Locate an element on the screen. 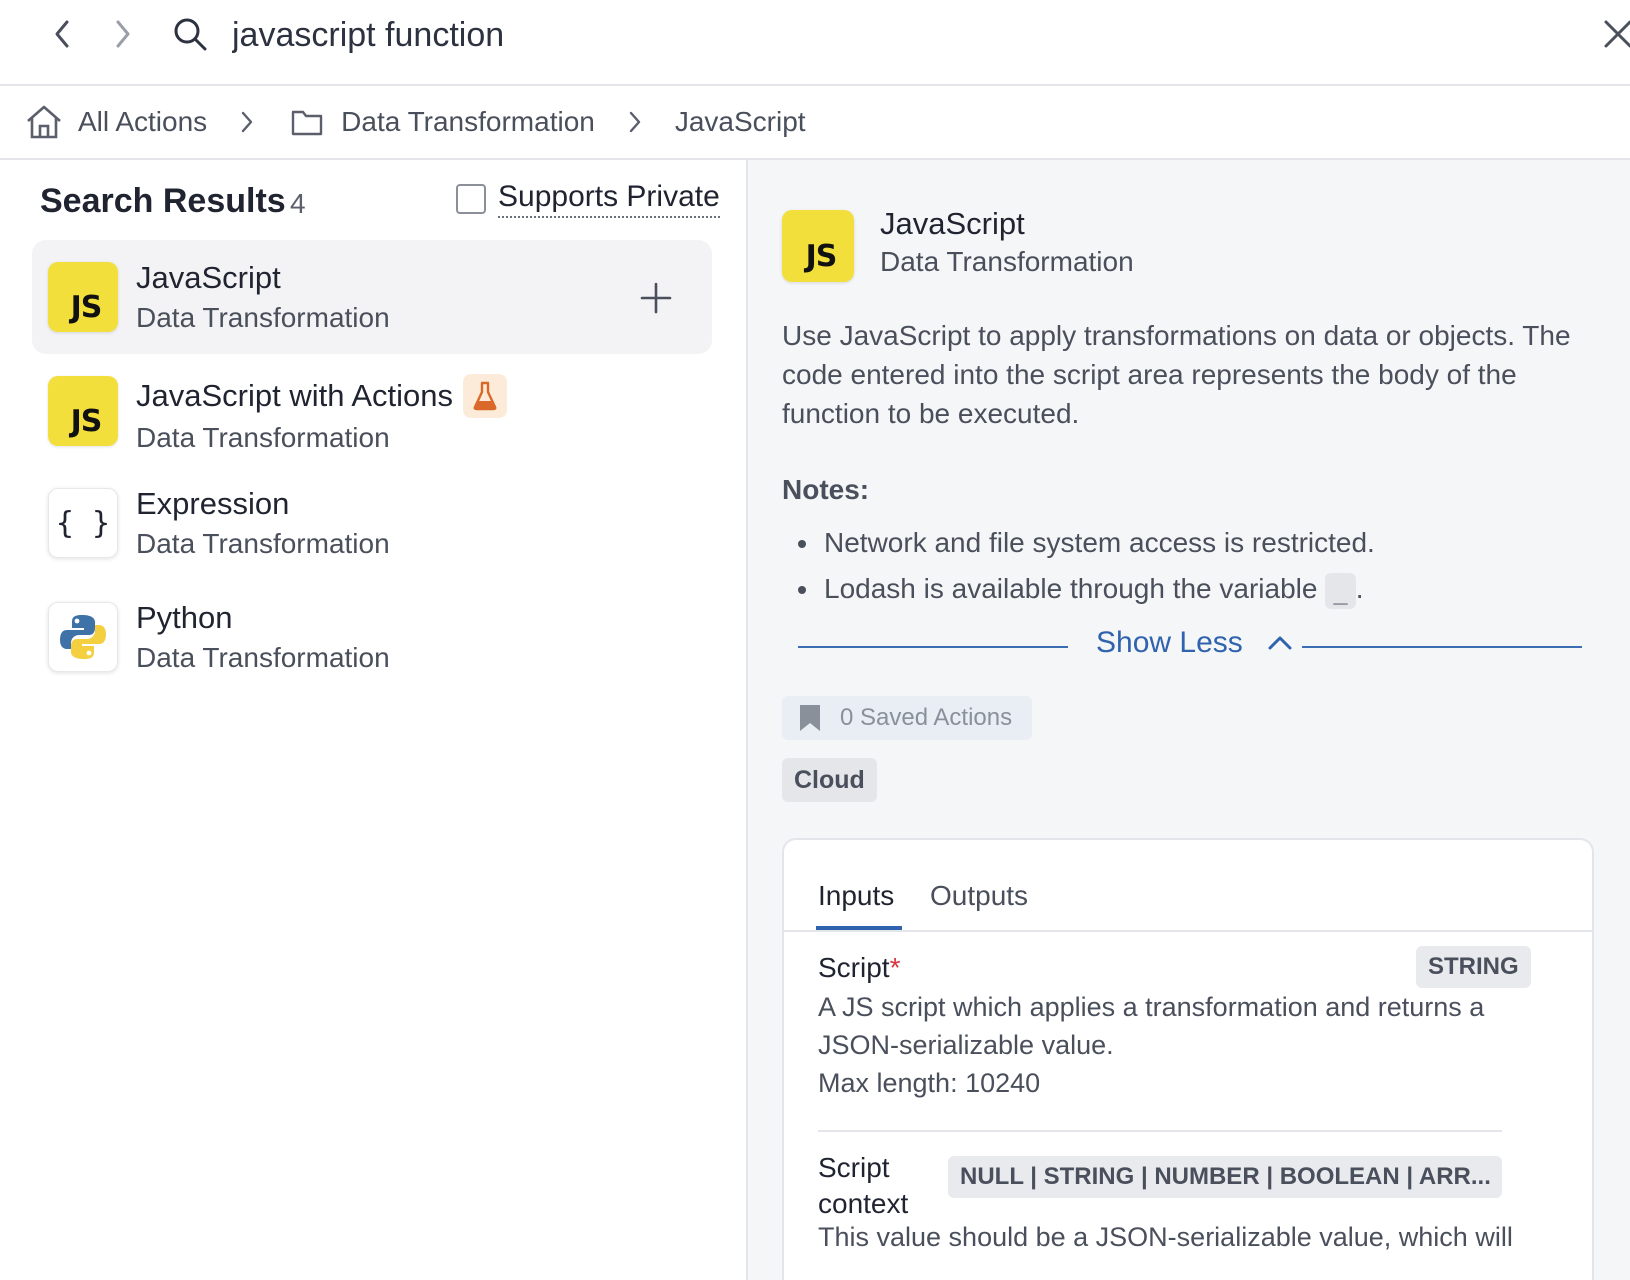 The width and height of the screenshot is (1630, 1280). io-tabs: Inputs Outputs is located at coordinates (1188, 886).